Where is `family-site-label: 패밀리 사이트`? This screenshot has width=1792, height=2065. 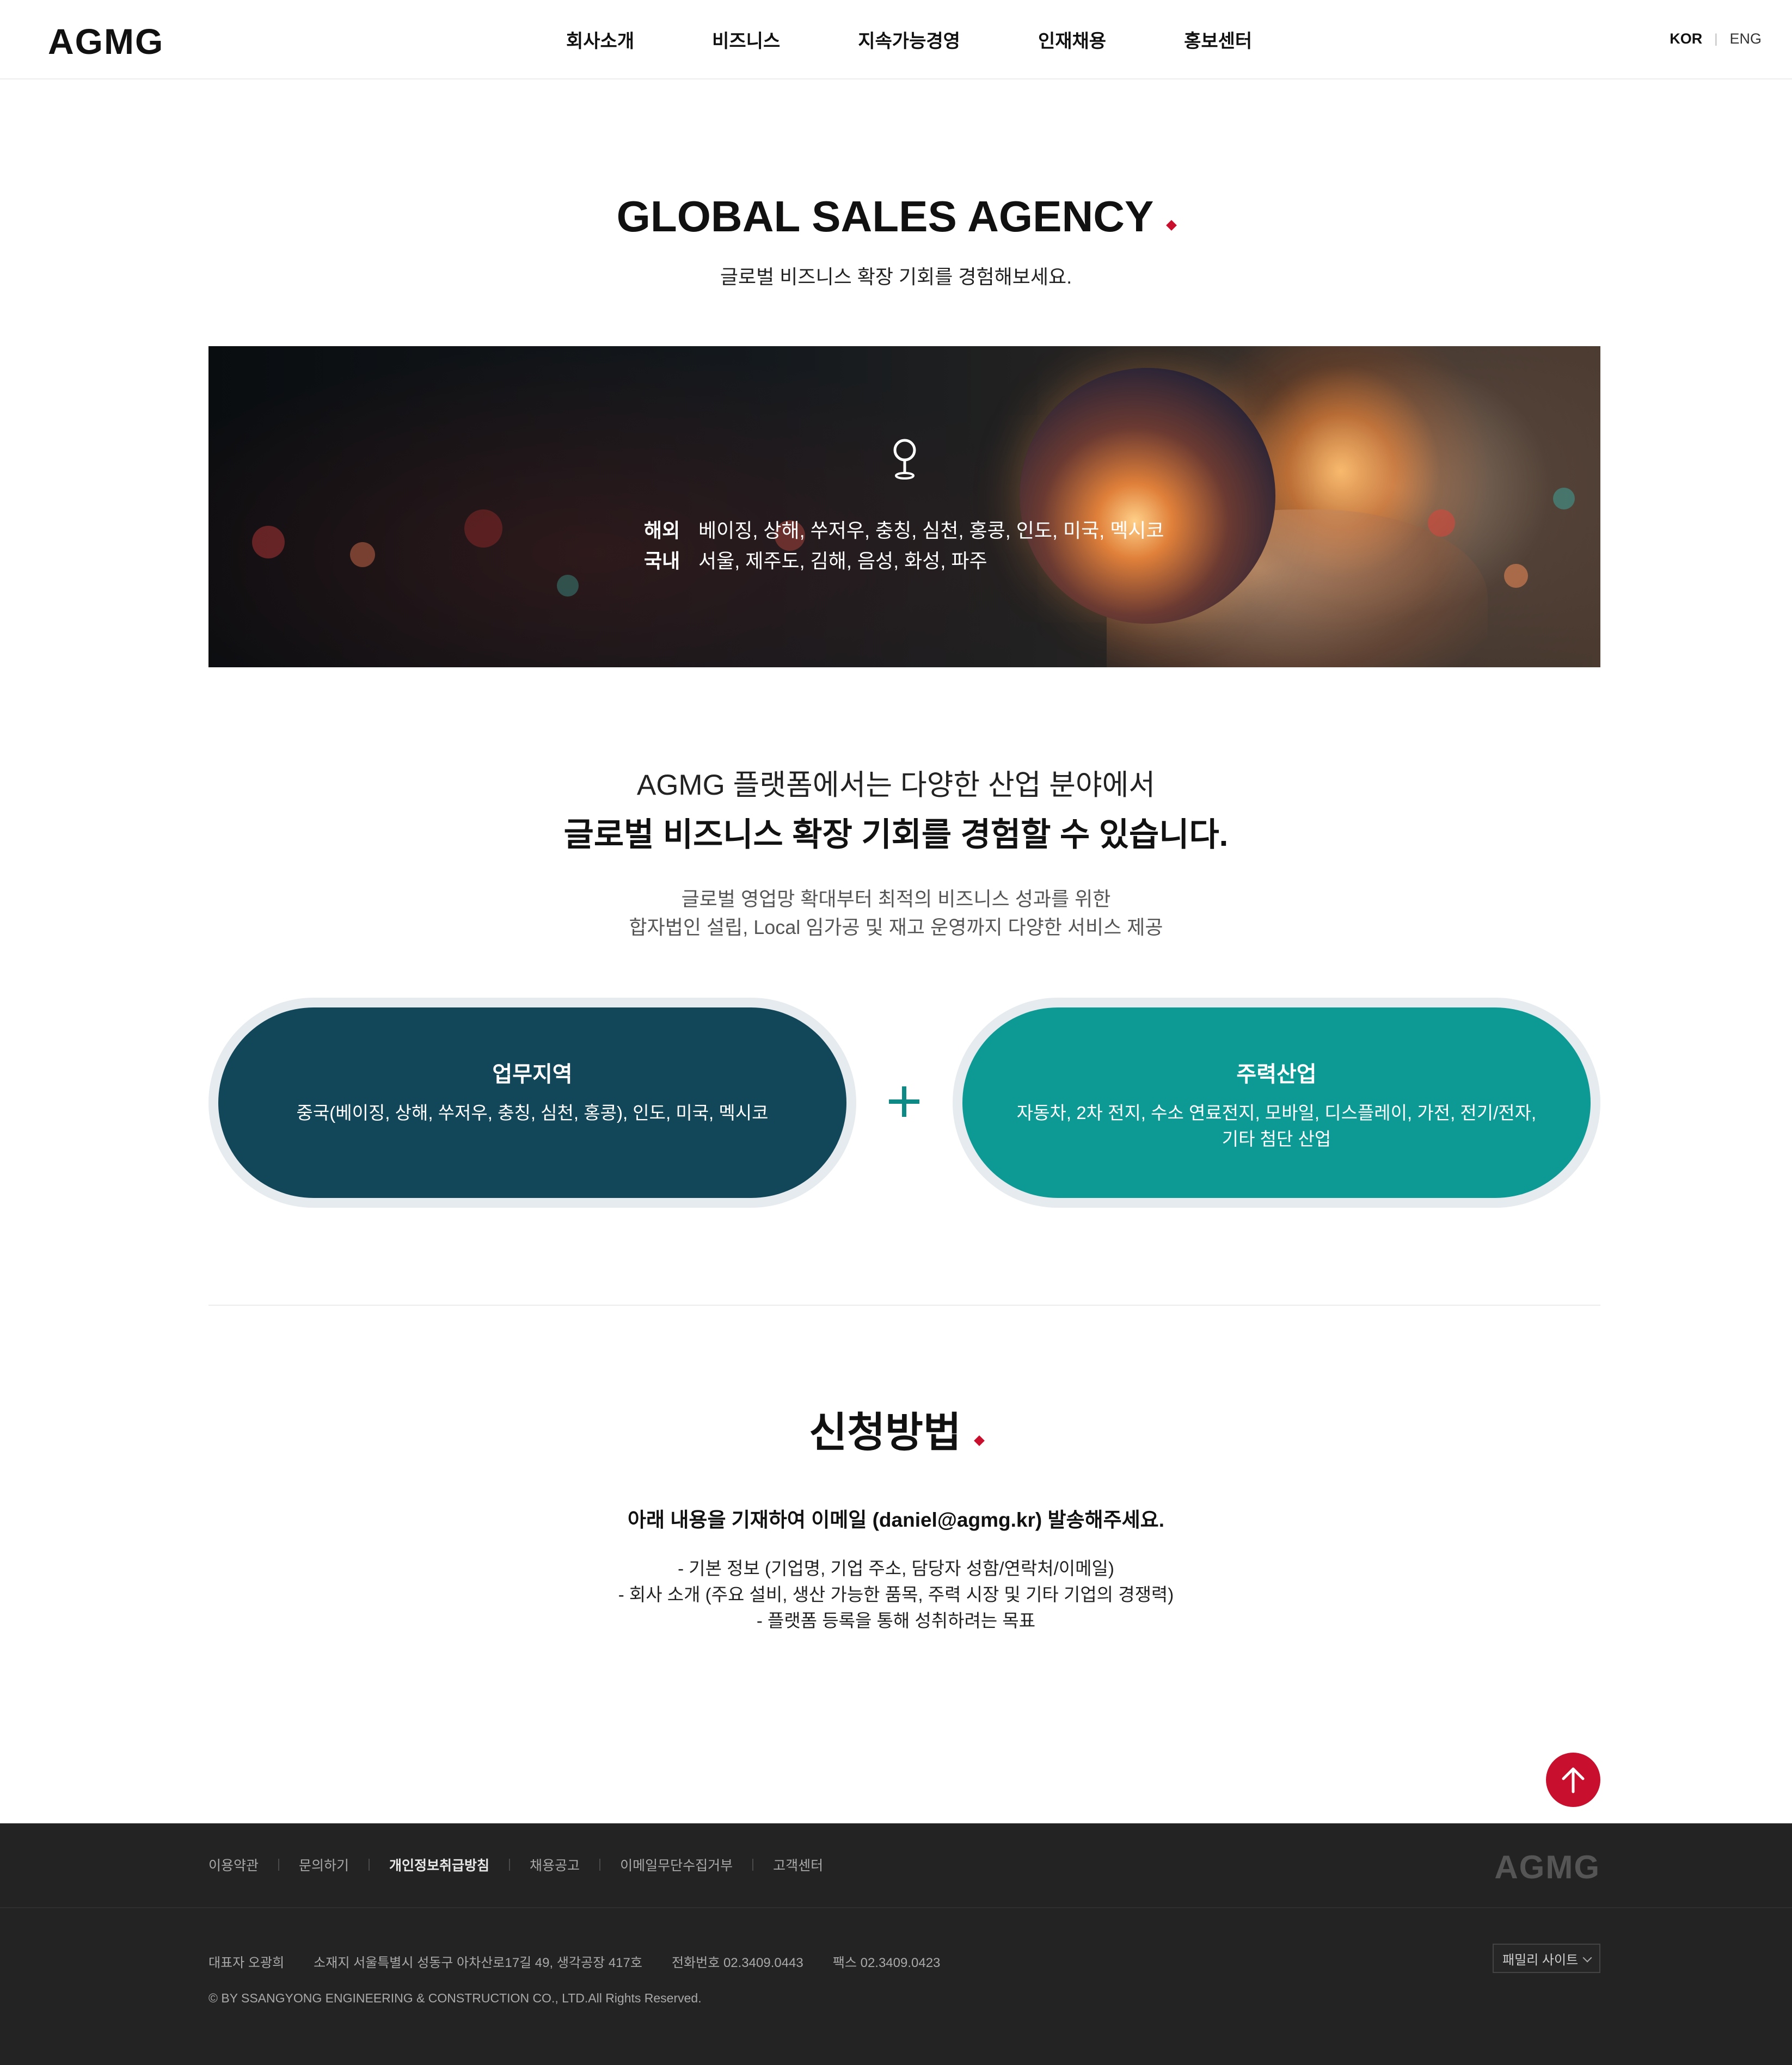 family-site-label: 패밀리 사이트 is located at coordinates (1540, 1960).